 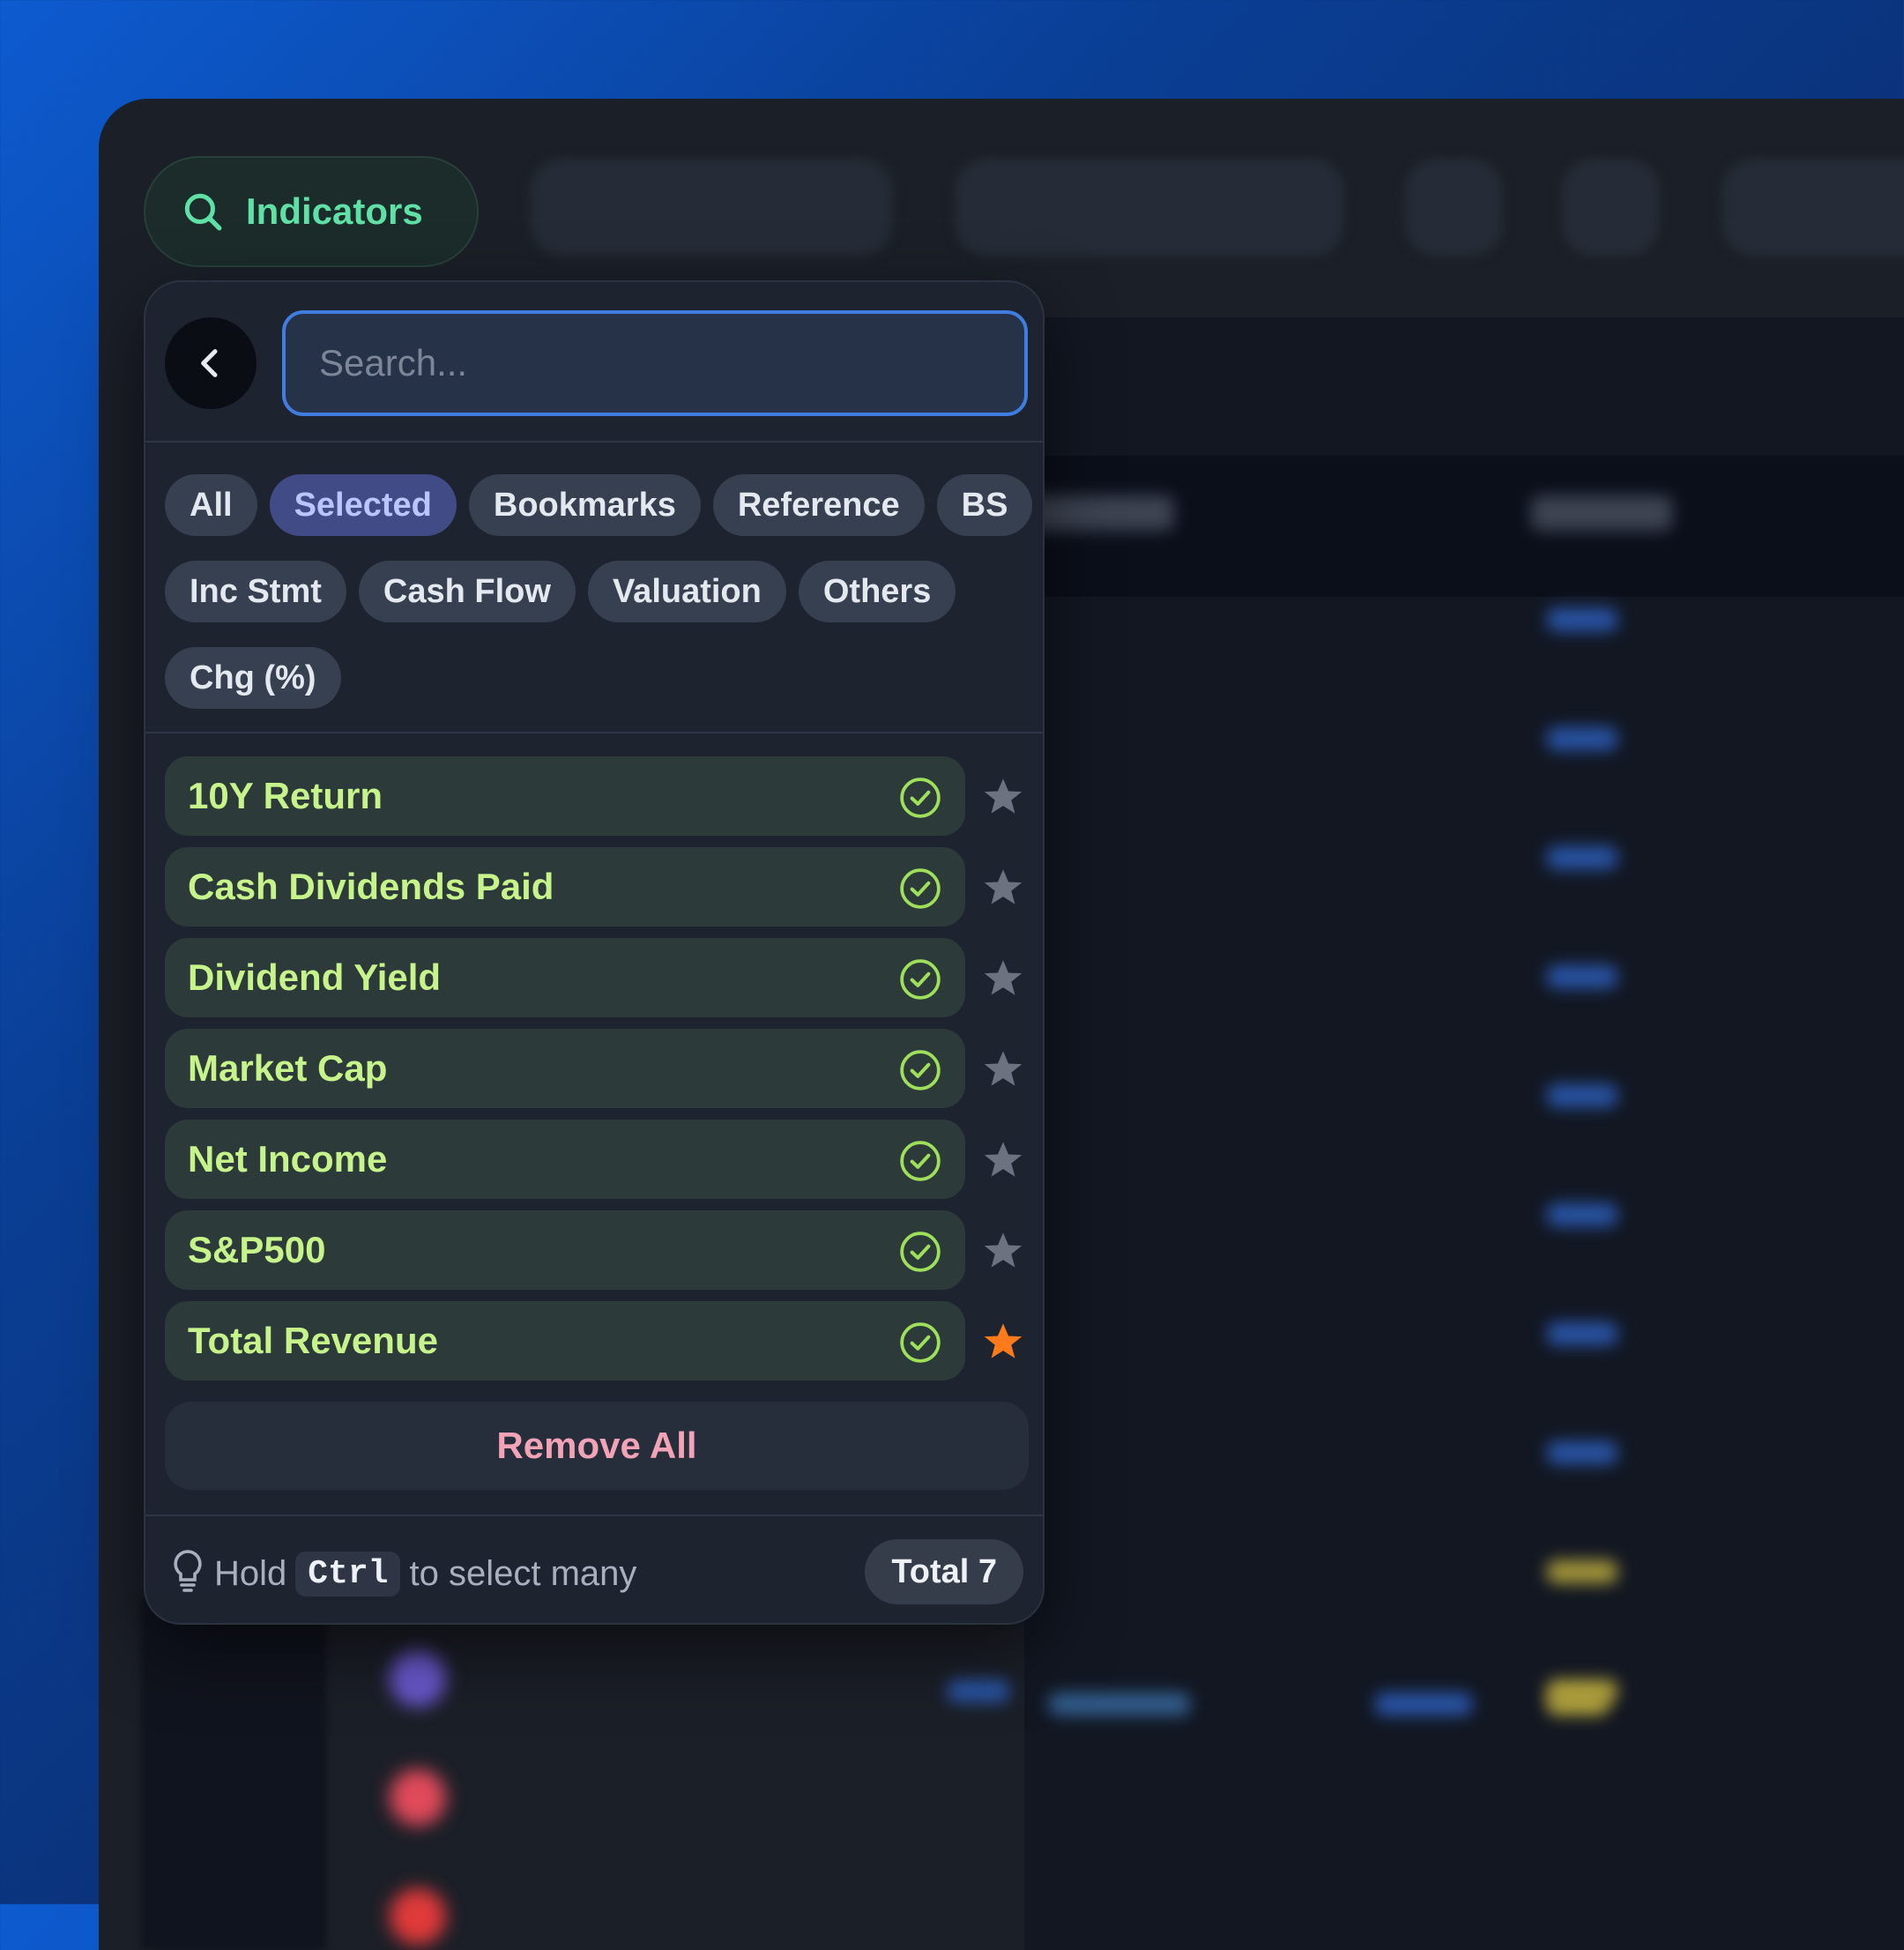 What do you see at coordinates (188, 1571) in the screenshot?
I see `lightbulb-icon` at bounding box center [188, 1571].